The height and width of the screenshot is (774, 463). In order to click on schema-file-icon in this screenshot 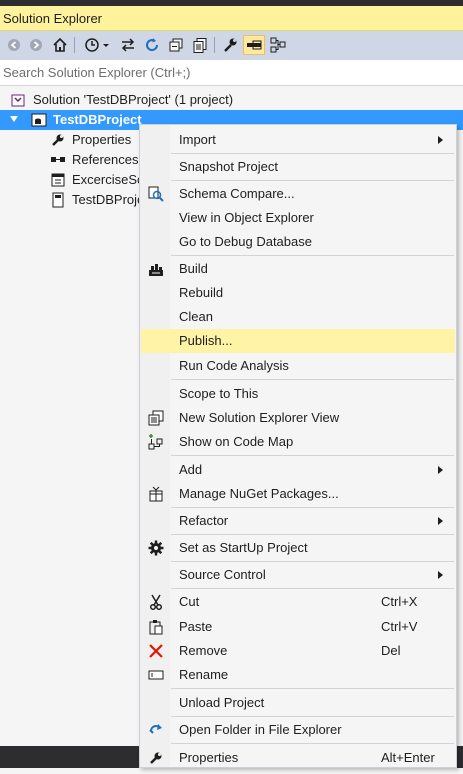, I will do `click(58, 180)`.